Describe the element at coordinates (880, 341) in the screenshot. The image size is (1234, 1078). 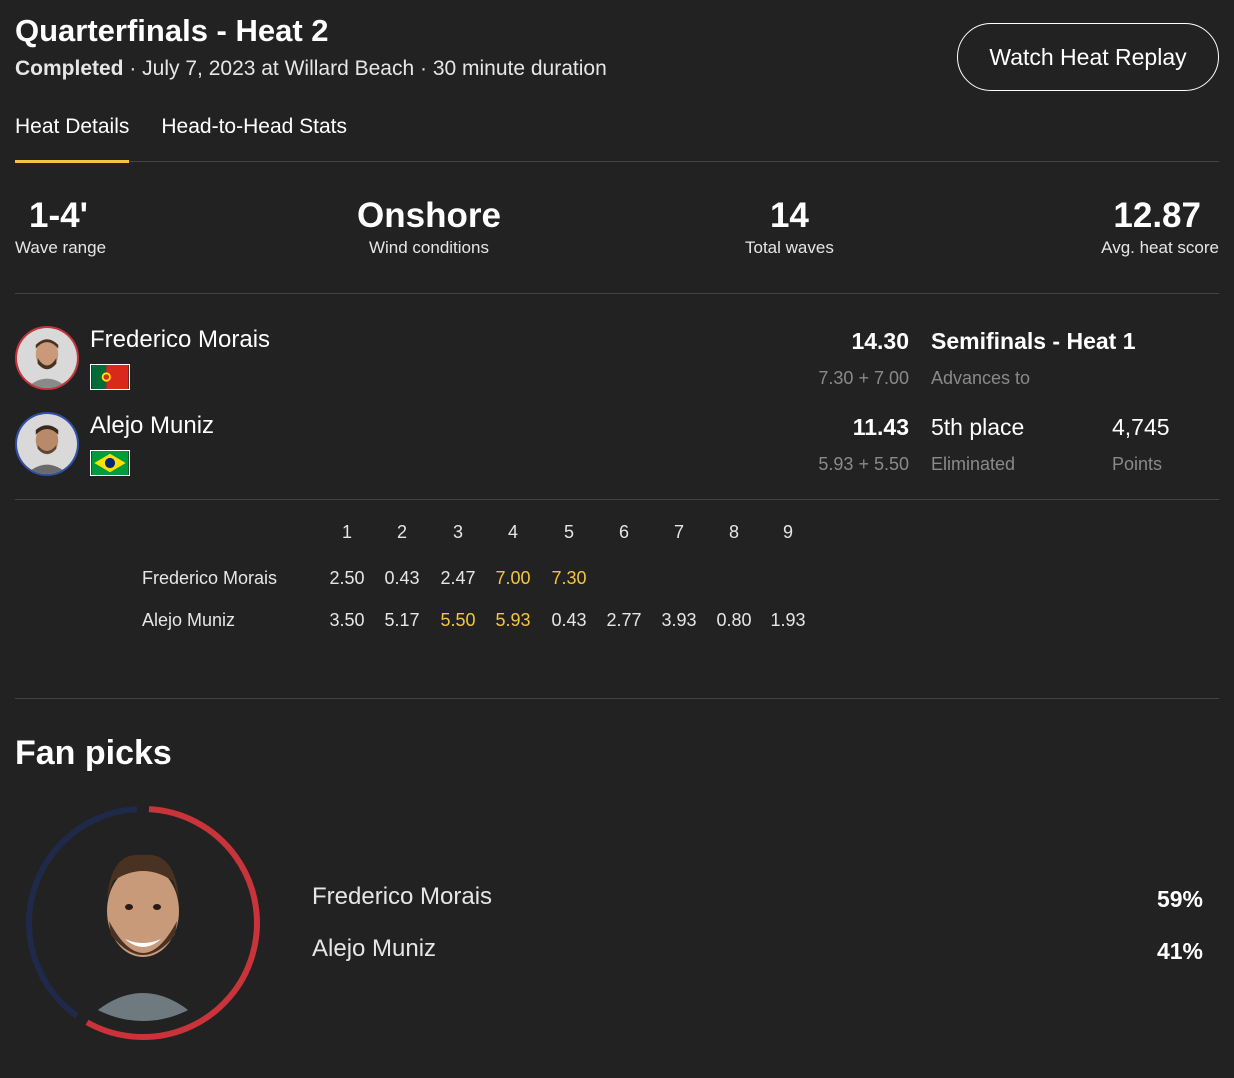
I see `heat-total-score: 14.30` at that location.